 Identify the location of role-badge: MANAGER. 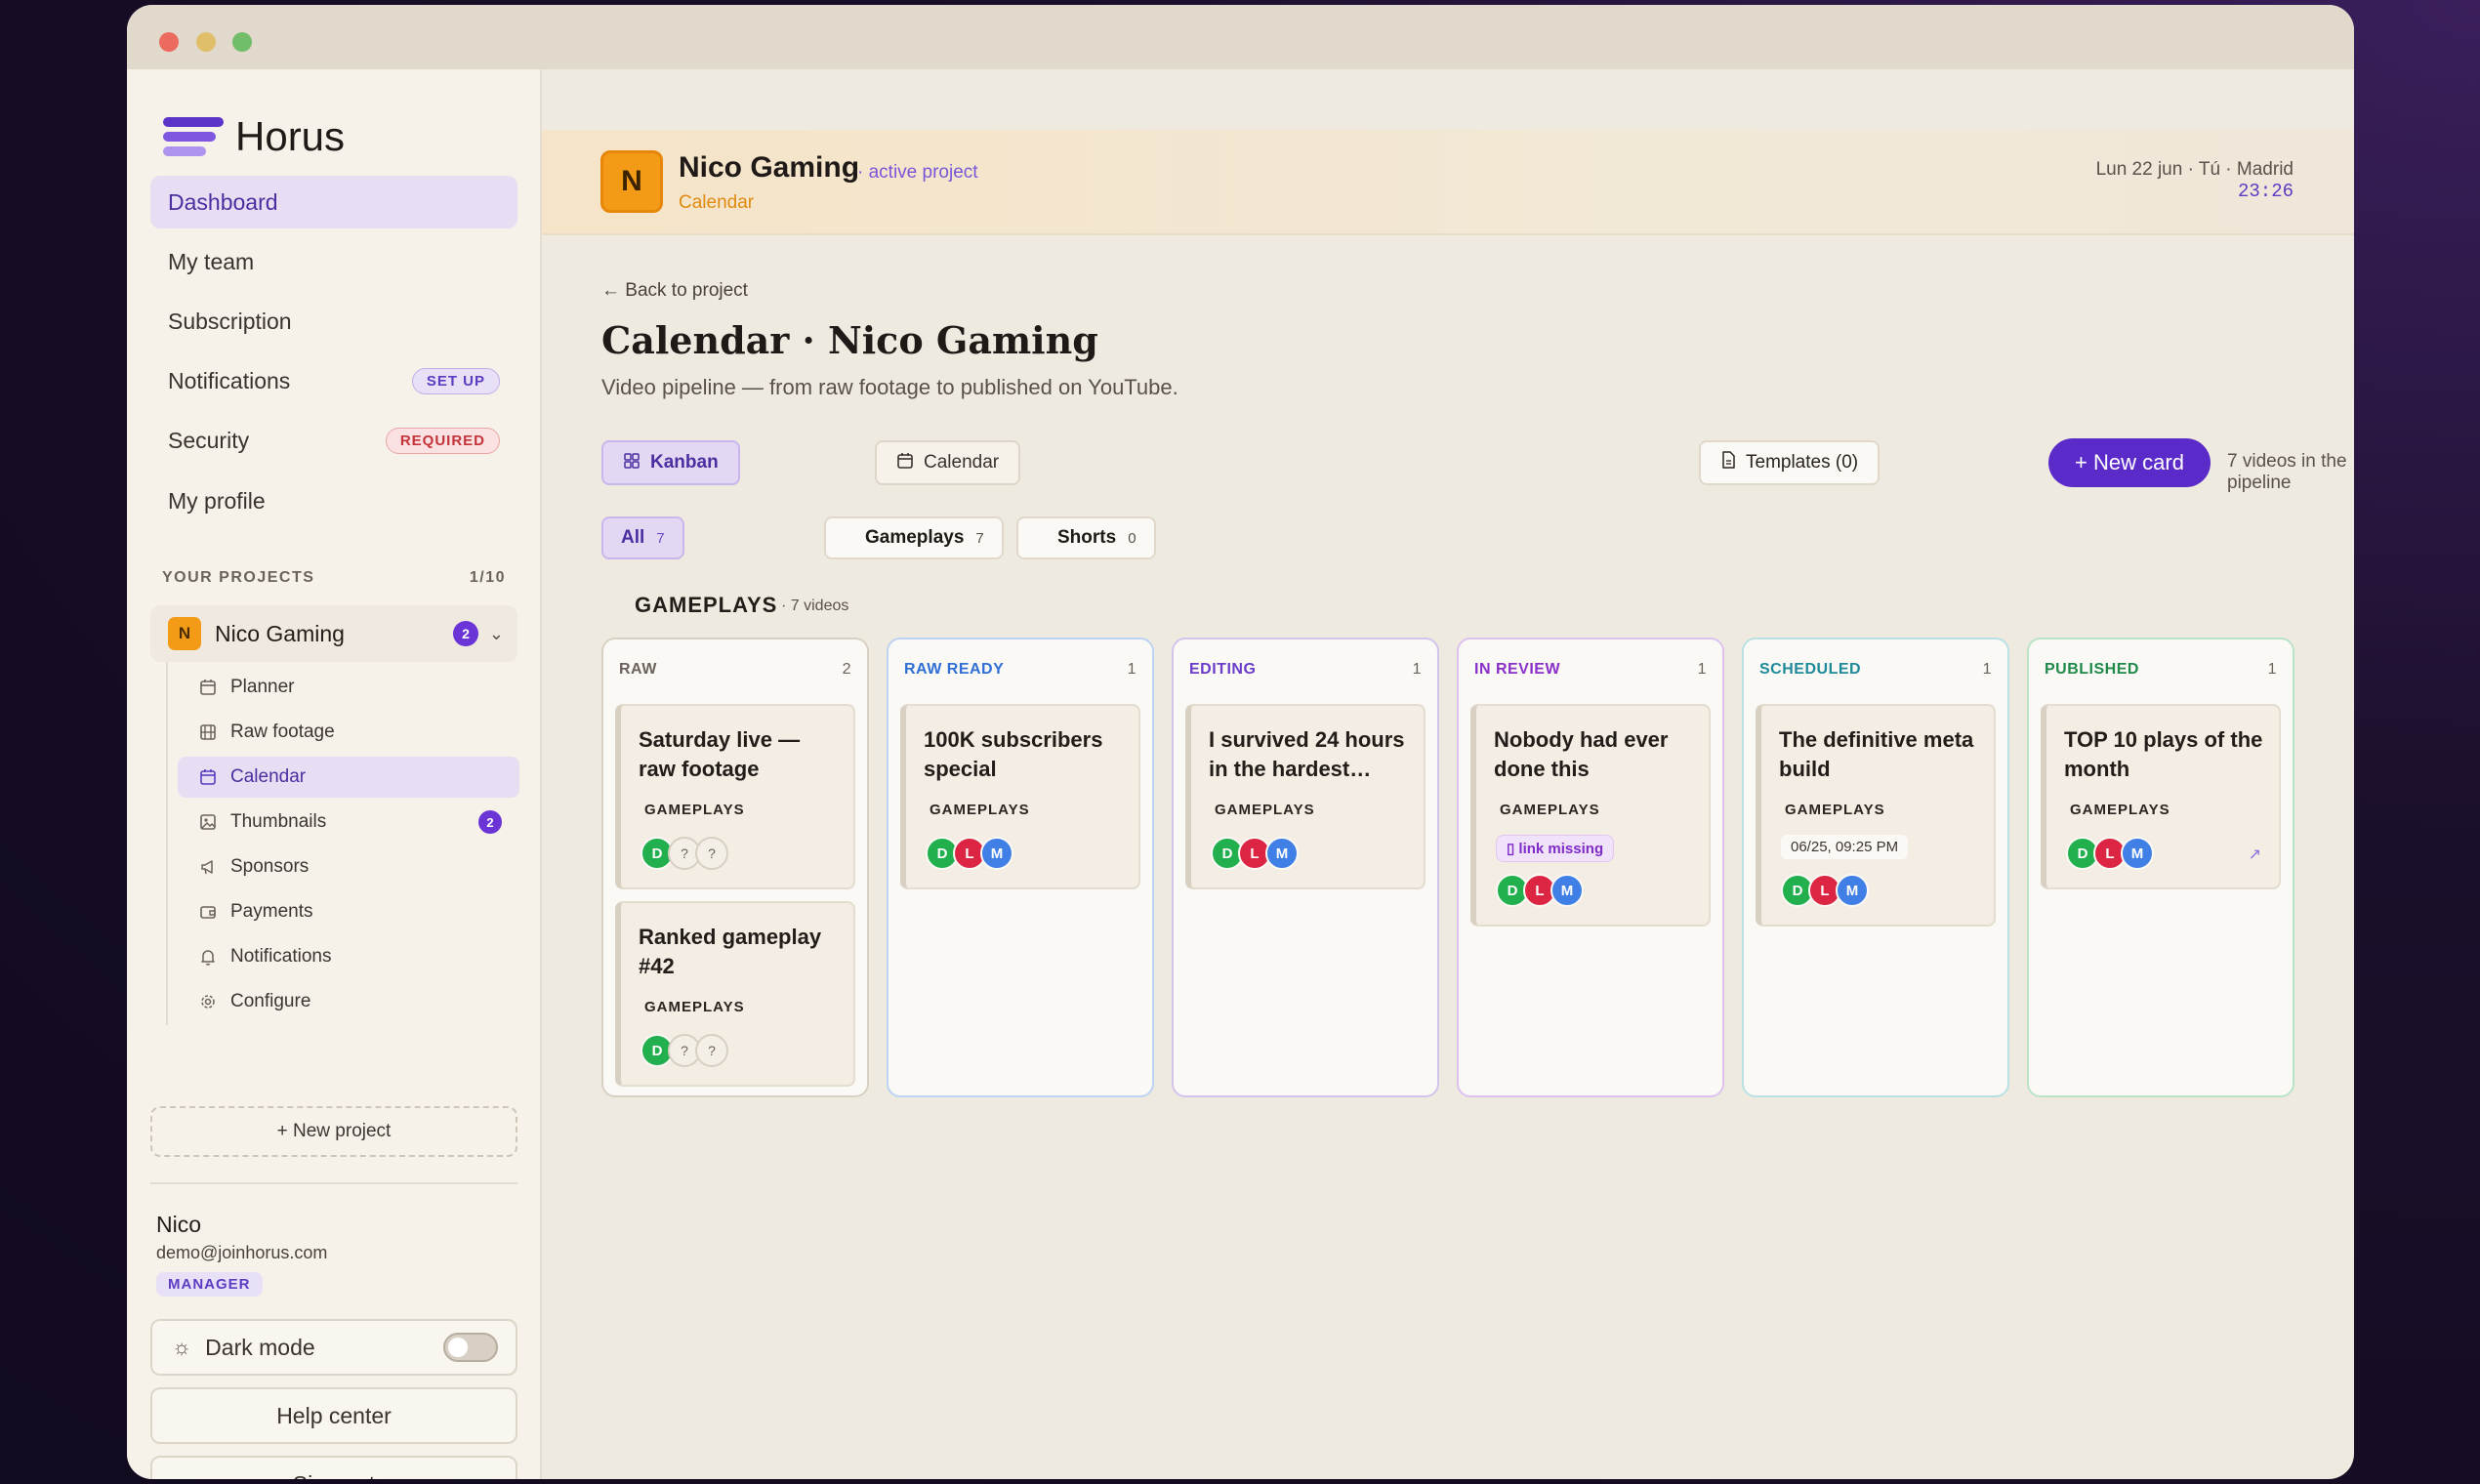
(209, 1285).